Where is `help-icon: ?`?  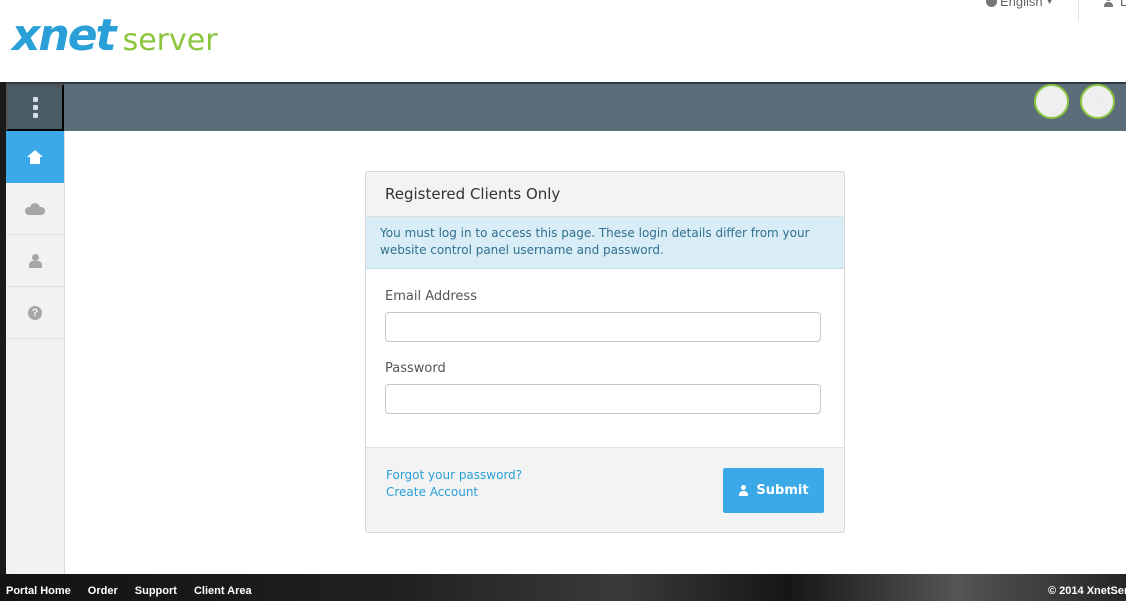
help-icon: ? is located at coordinates (35, 312).